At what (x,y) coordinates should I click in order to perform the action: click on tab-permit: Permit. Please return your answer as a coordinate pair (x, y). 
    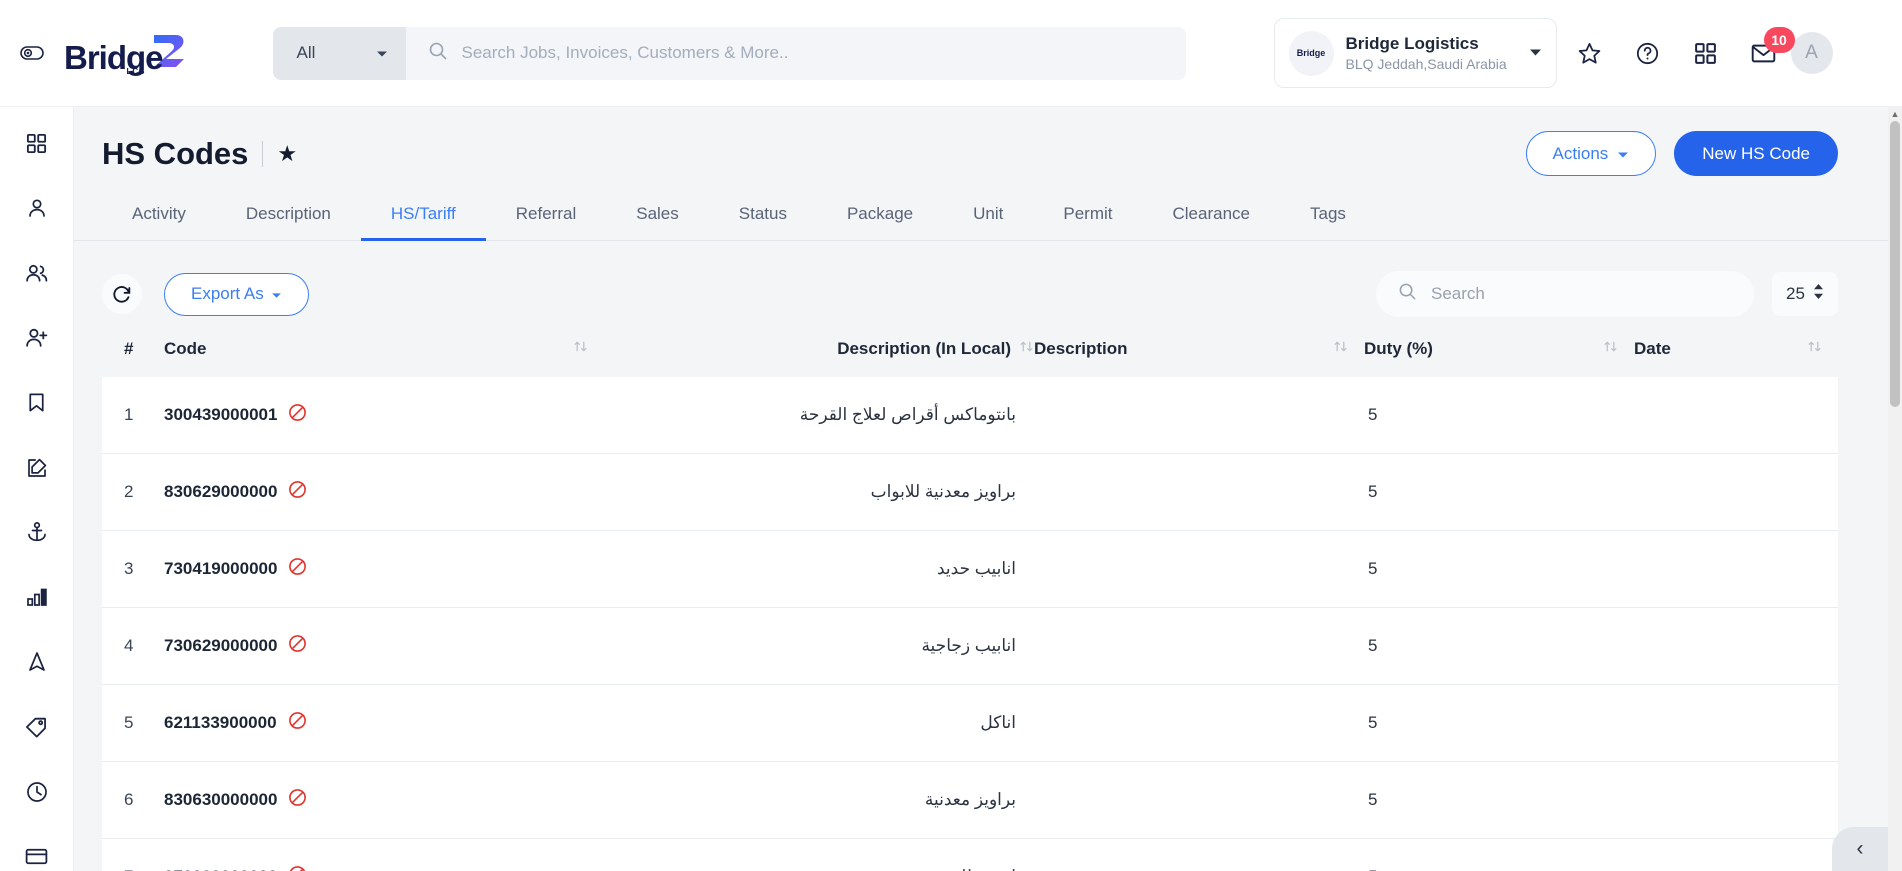
    Looking at the image, I should click on (1087, 222).